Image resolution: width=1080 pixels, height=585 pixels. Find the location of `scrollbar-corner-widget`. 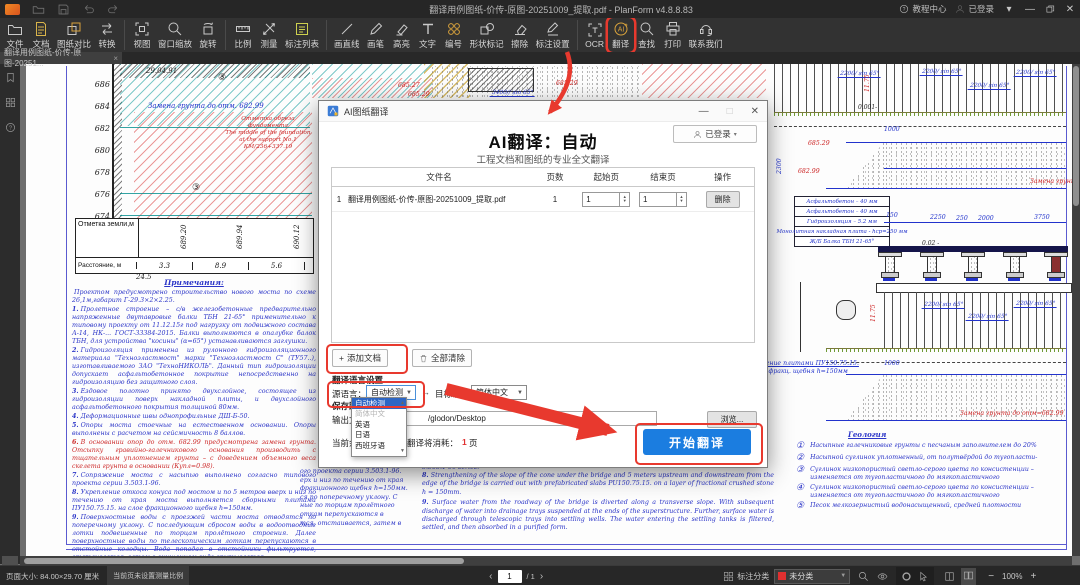

scrollbar-corner-widget is located at coordinates (10, 560).